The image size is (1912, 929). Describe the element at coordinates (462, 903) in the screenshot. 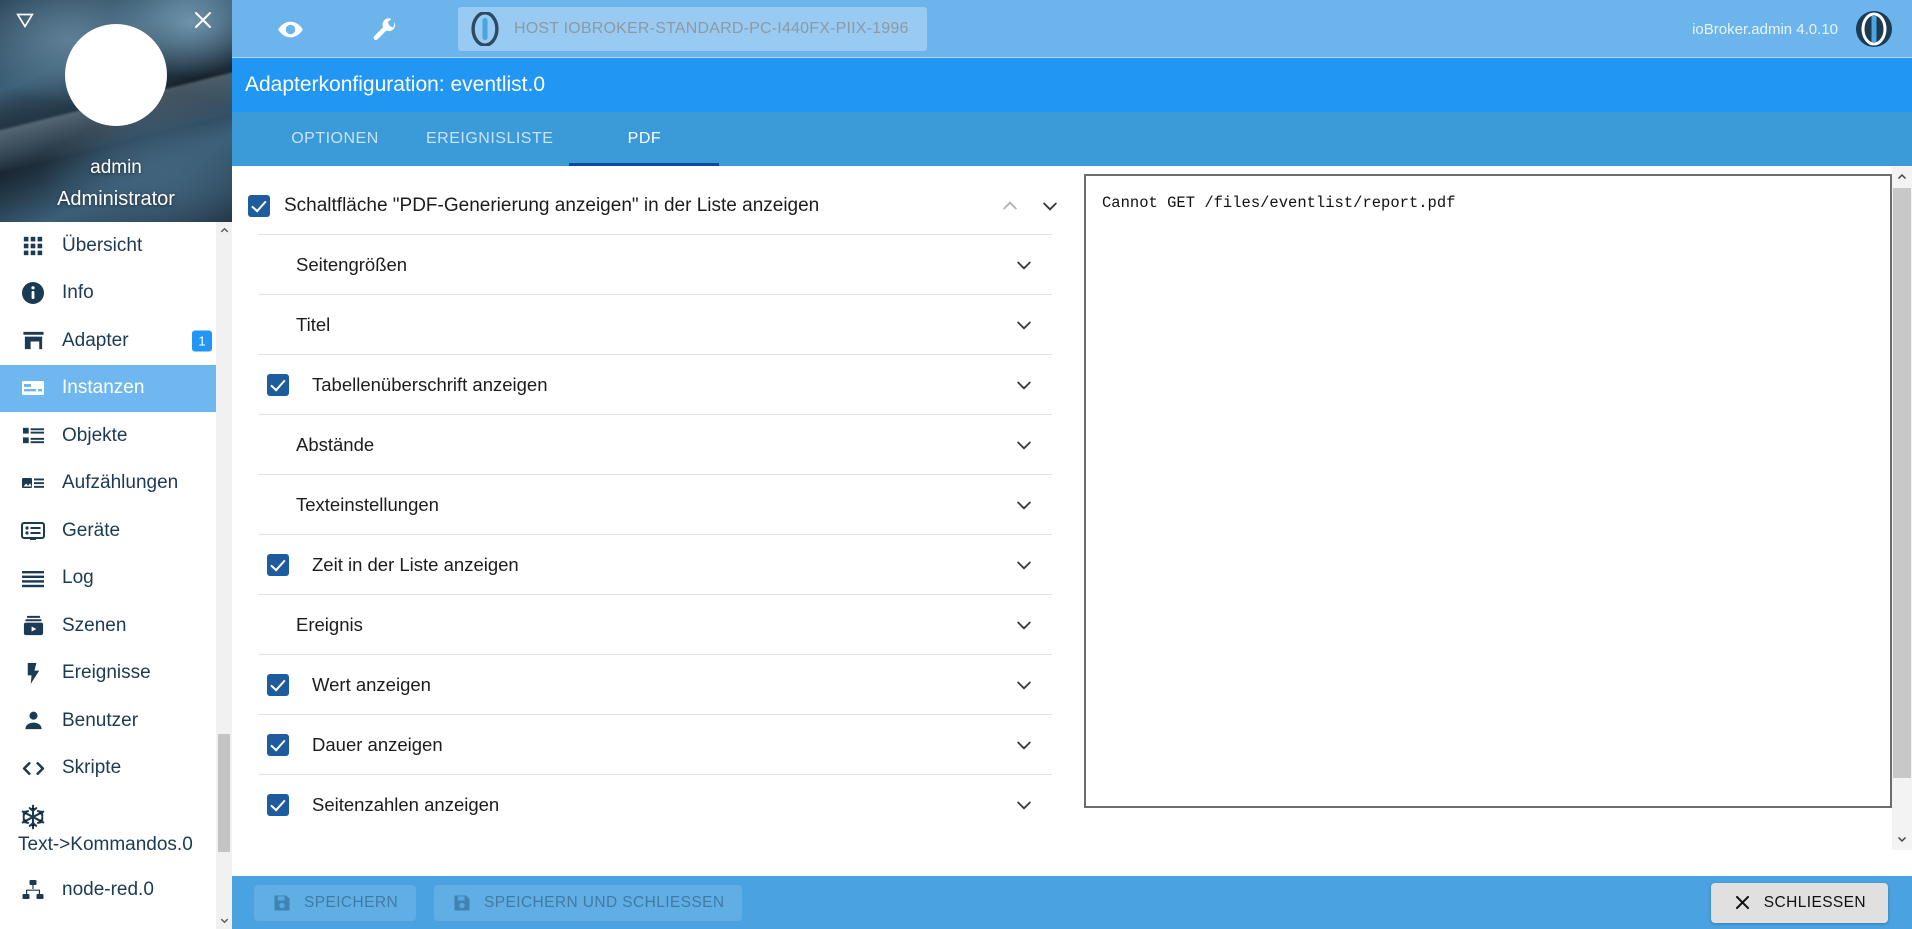

I see `save-disk-icon` at that location.